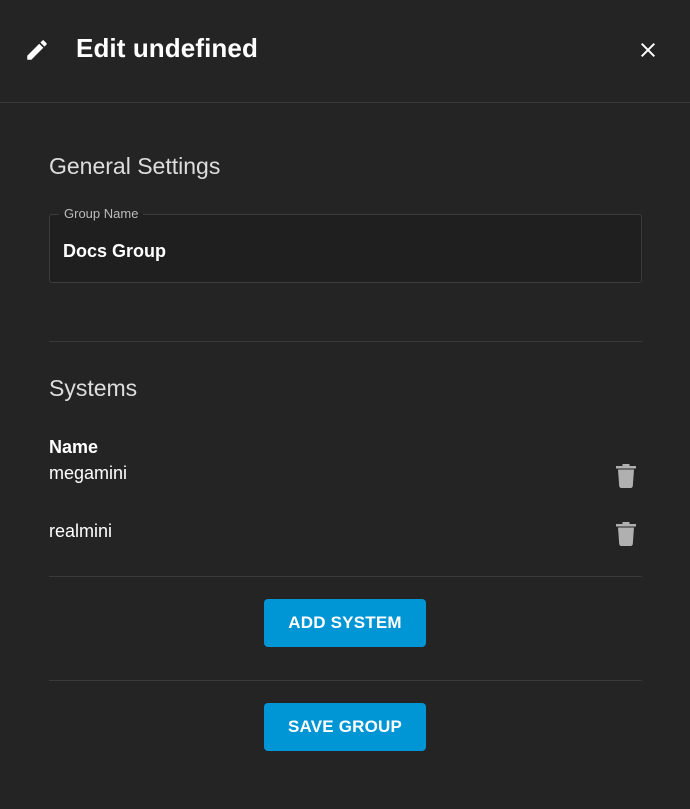 This screenshot has width=690, height=809. I want to click on system-name: megamini, so click(88, 473).